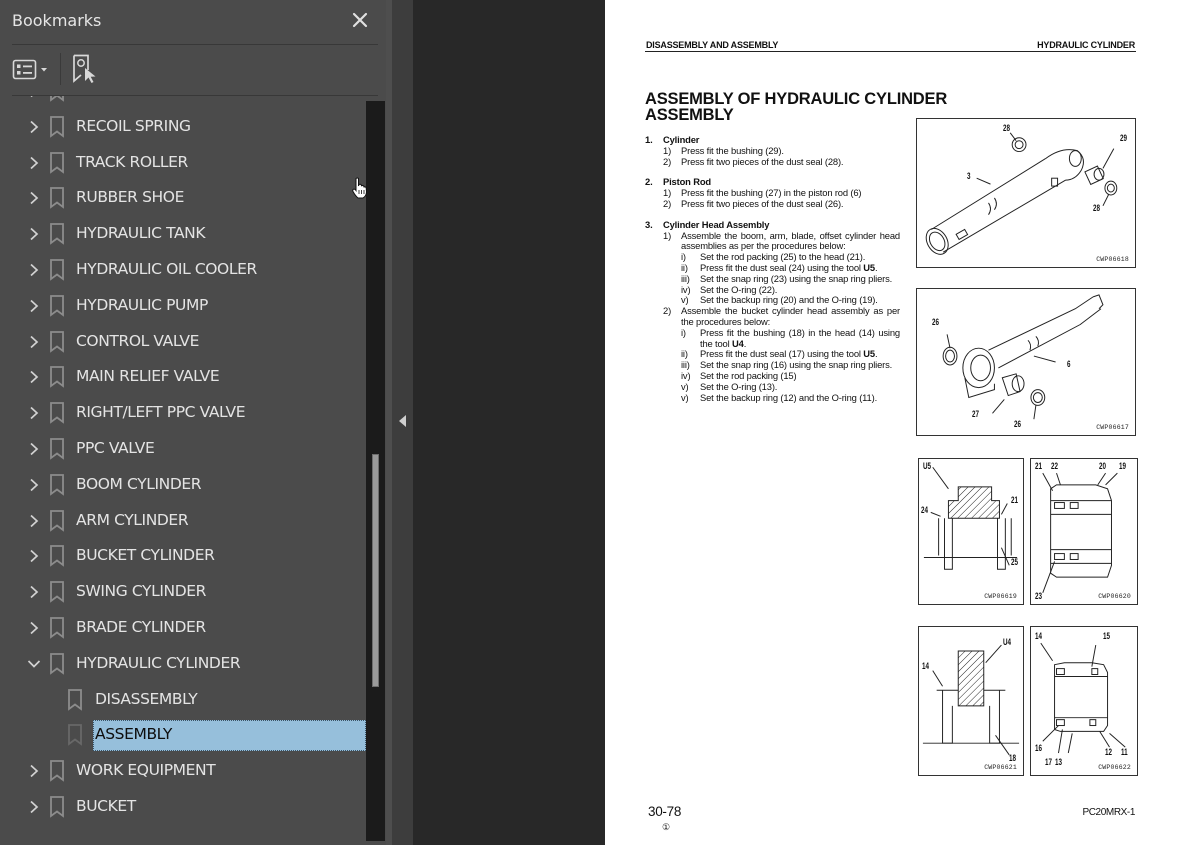 The height and width of the screenshot is (845, 1200). What do you see at coordinates (1124, 752) in the screenshot?
I see `callout-11: 11` at bounding box center [1124, 752].